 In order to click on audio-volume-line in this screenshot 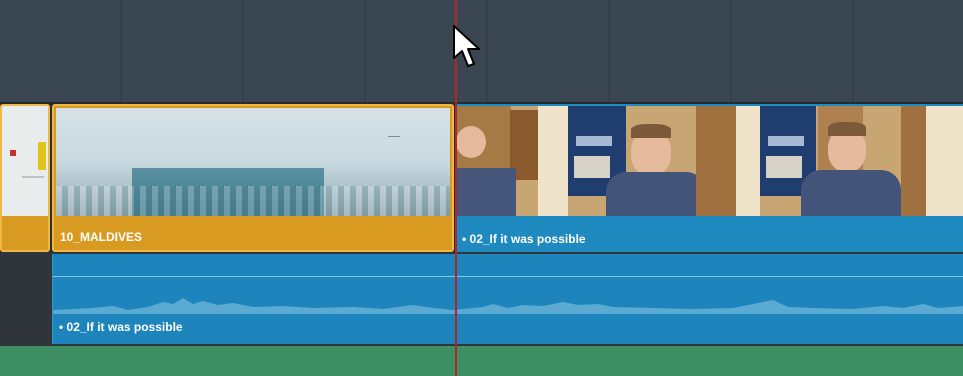, I will do `click(508, 276)`.